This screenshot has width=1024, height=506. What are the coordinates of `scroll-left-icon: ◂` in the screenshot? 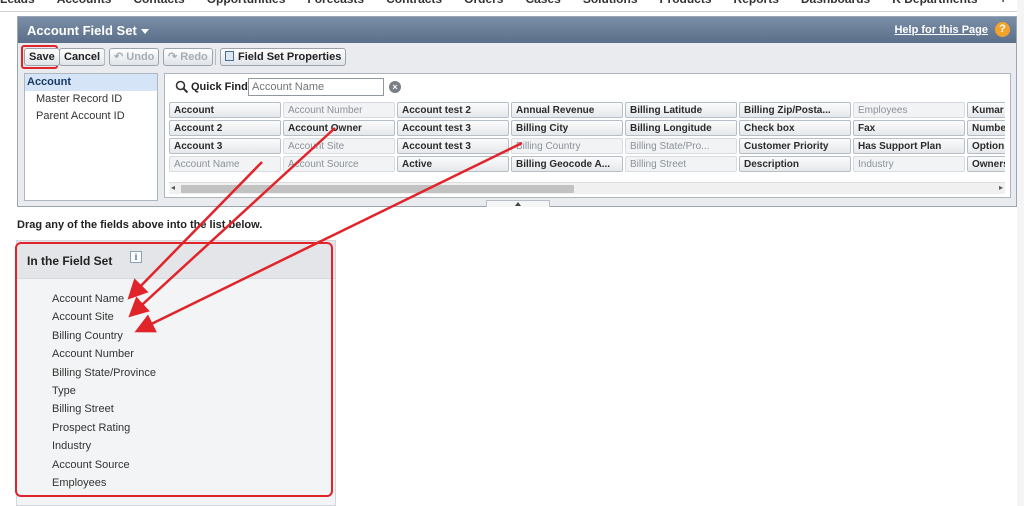 It's located at (173, 187).